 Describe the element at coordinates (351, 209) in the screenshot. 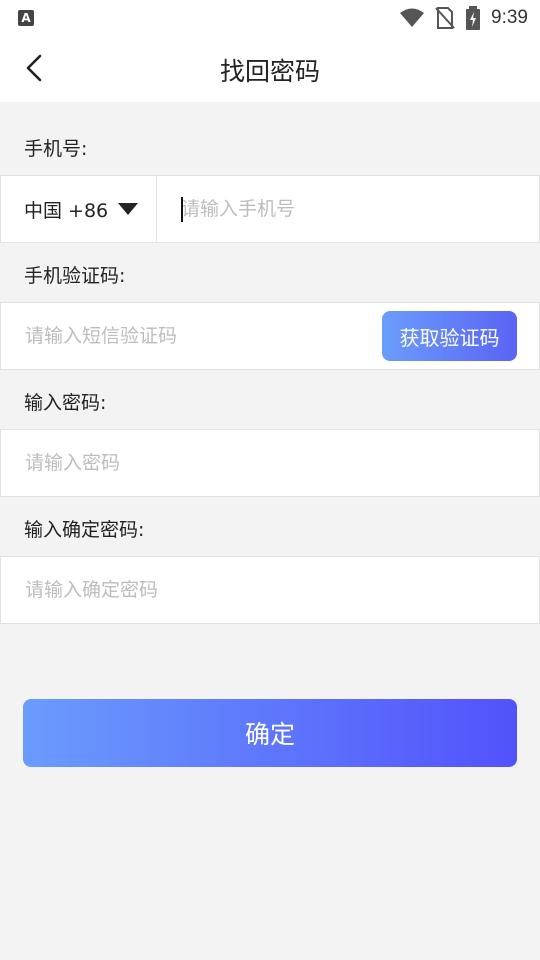

I see `phone-input` at that location.